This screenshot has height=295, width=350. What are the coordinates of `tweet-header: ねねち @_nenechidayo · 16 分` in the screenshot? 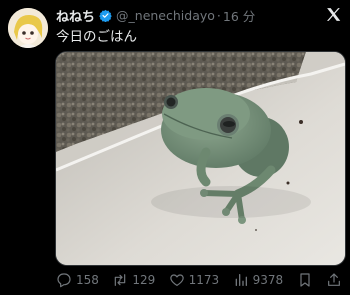 It's located at (199, 15).